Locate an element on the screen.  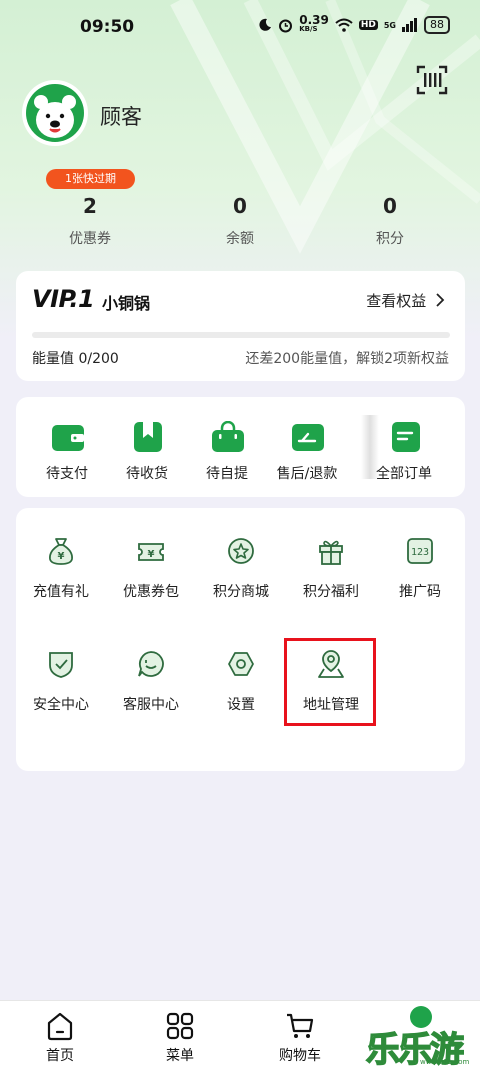
nav-cart: 购物车 is located at coordinates (300, 1036).